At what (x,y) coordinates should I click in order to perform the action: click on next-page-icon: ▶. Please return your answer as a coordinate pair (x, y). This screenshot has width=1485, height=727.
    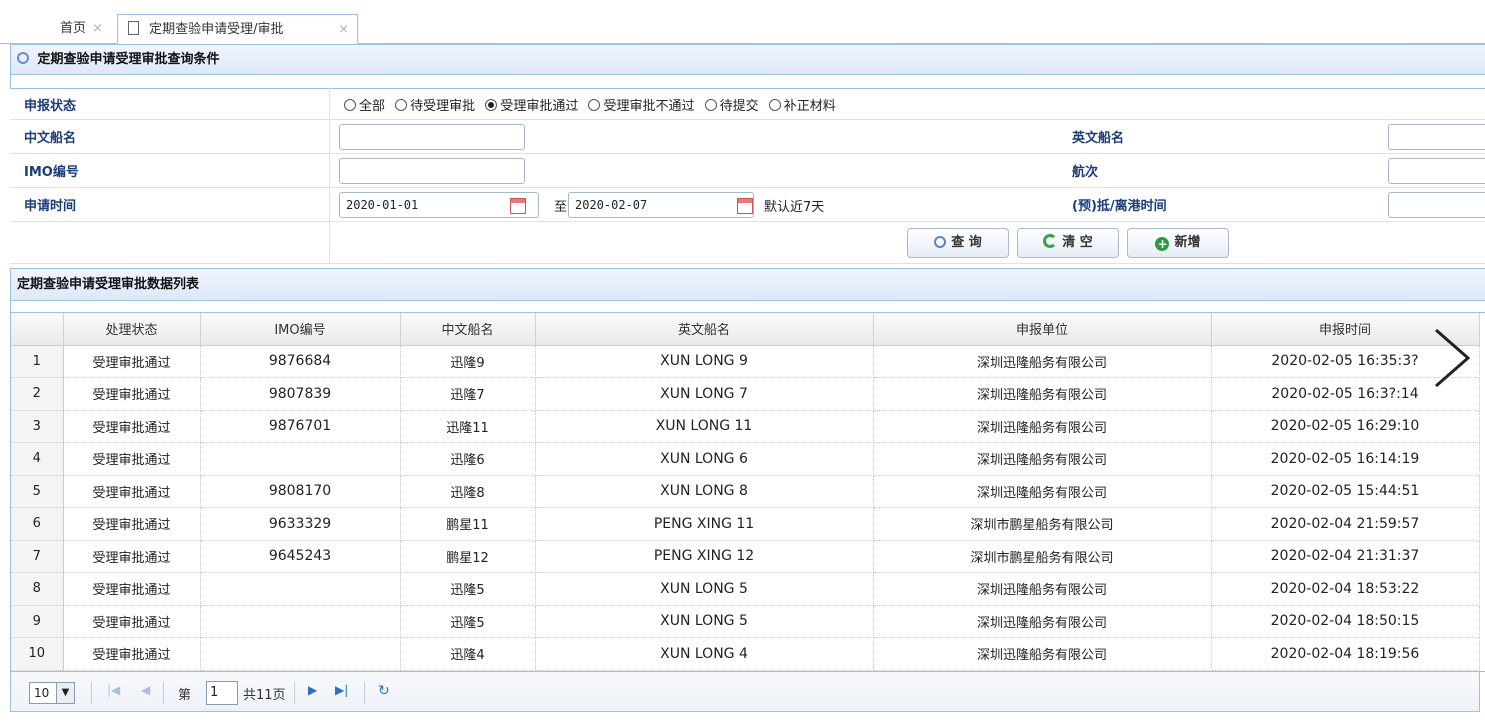
    Looking at the image, I should click on (312, 690).